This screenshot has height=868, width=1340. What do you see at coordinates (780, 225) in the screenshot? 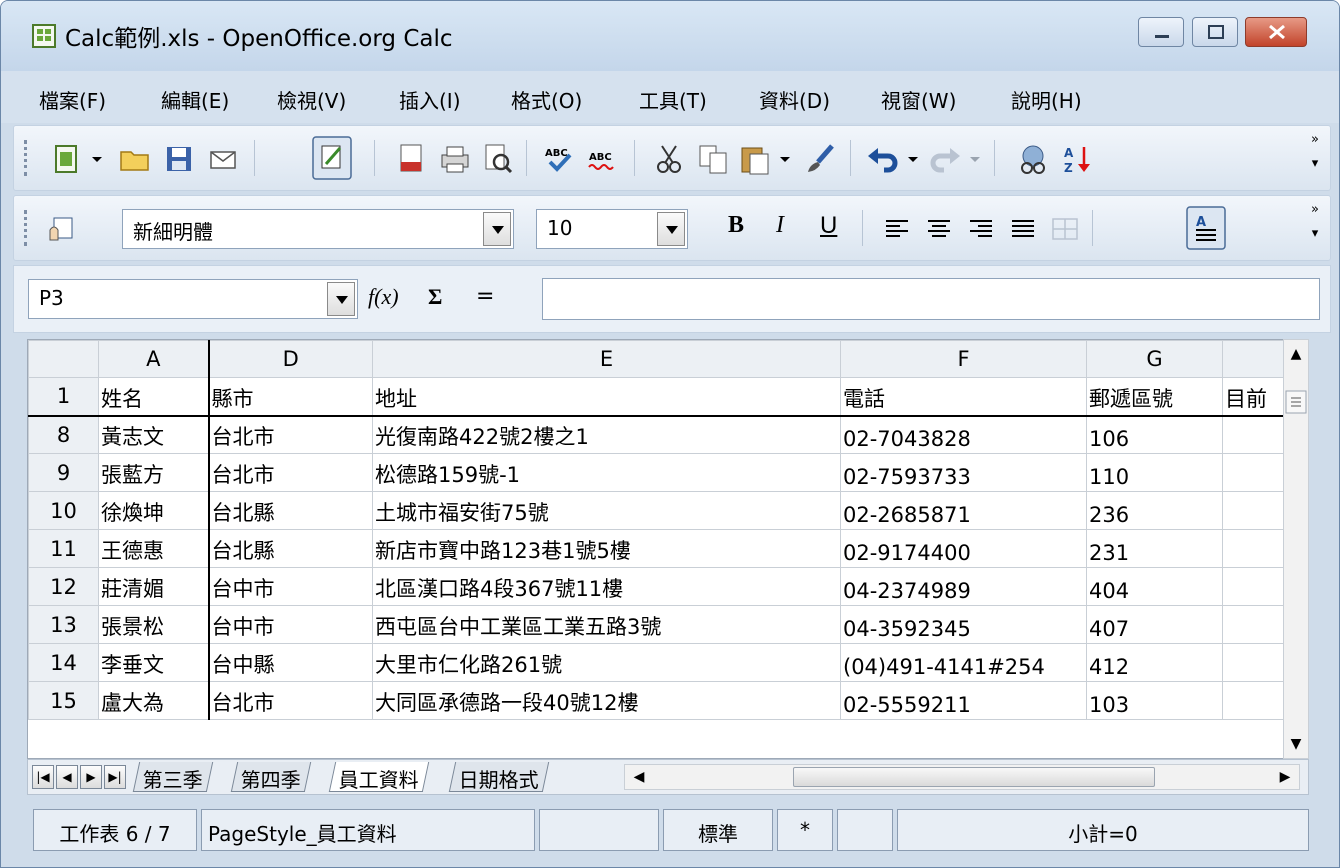
I see `italic-button: I` at bounding box center [780, 225].